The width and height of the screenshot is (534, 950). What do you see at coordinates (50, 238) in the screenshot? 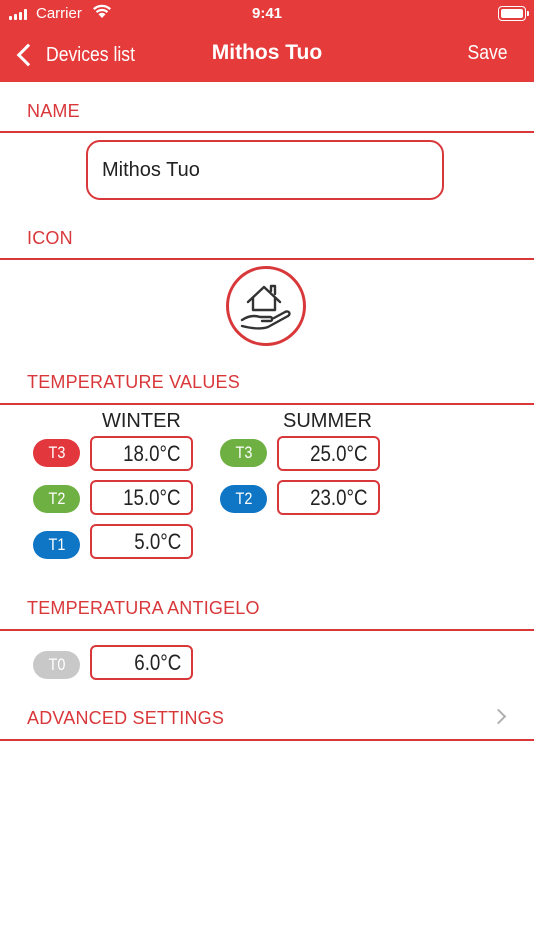
I see `section-title-icon: ICON` at bounding box center [50, 238].